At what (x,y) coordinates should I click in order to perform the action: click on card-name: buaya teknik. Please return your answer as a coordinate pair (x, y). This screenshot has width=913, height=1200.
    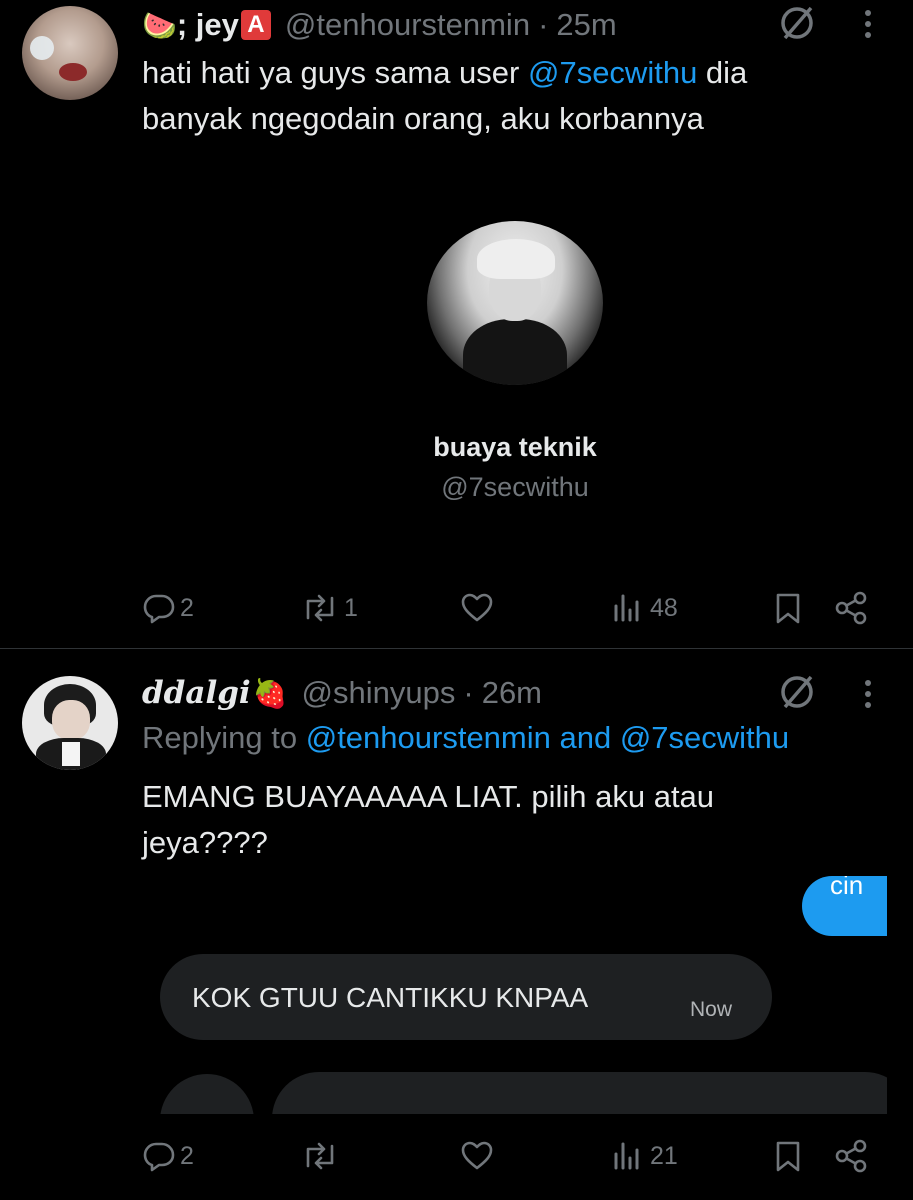
    Looking at the image, I should click on (515, 447).